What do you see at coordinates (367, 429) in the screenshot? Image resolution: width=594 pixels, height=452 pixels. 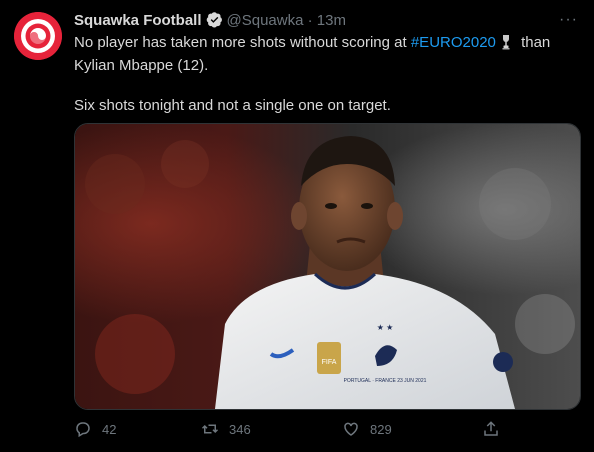 I see `like-button: 829` at bounding box center [367, 429].